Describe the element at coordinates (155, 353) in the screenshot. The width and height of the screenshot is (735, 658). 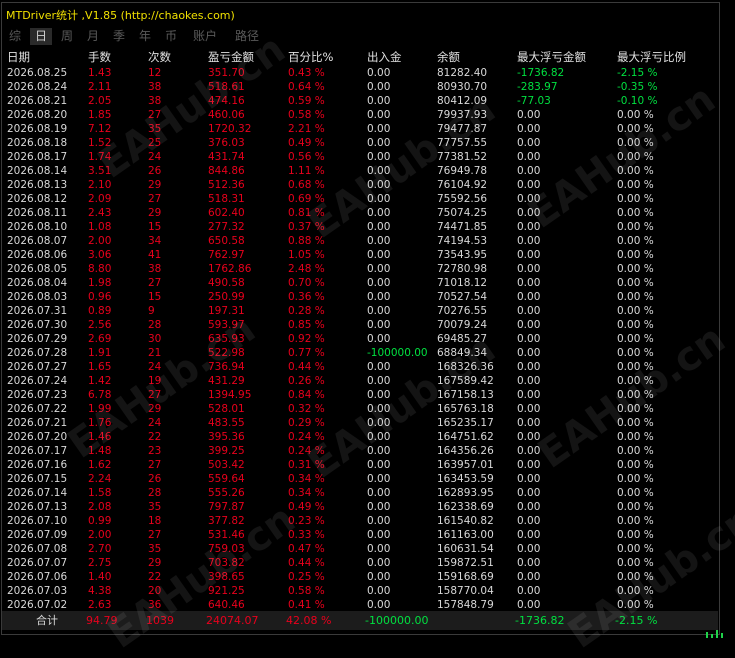
I see `table-cell: 21` at that location.